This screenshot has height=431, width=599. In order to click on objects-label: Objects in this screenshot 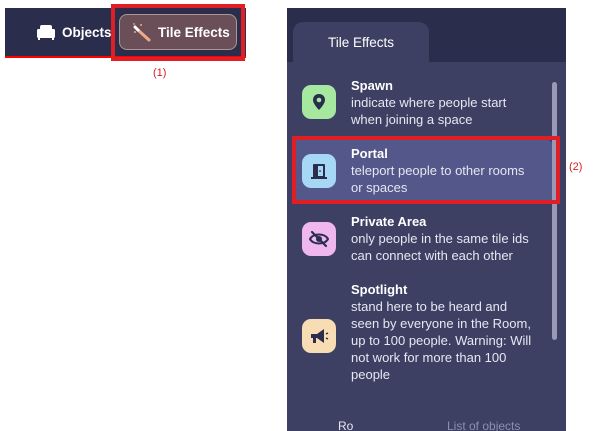, I will do `click(87, 32)`.